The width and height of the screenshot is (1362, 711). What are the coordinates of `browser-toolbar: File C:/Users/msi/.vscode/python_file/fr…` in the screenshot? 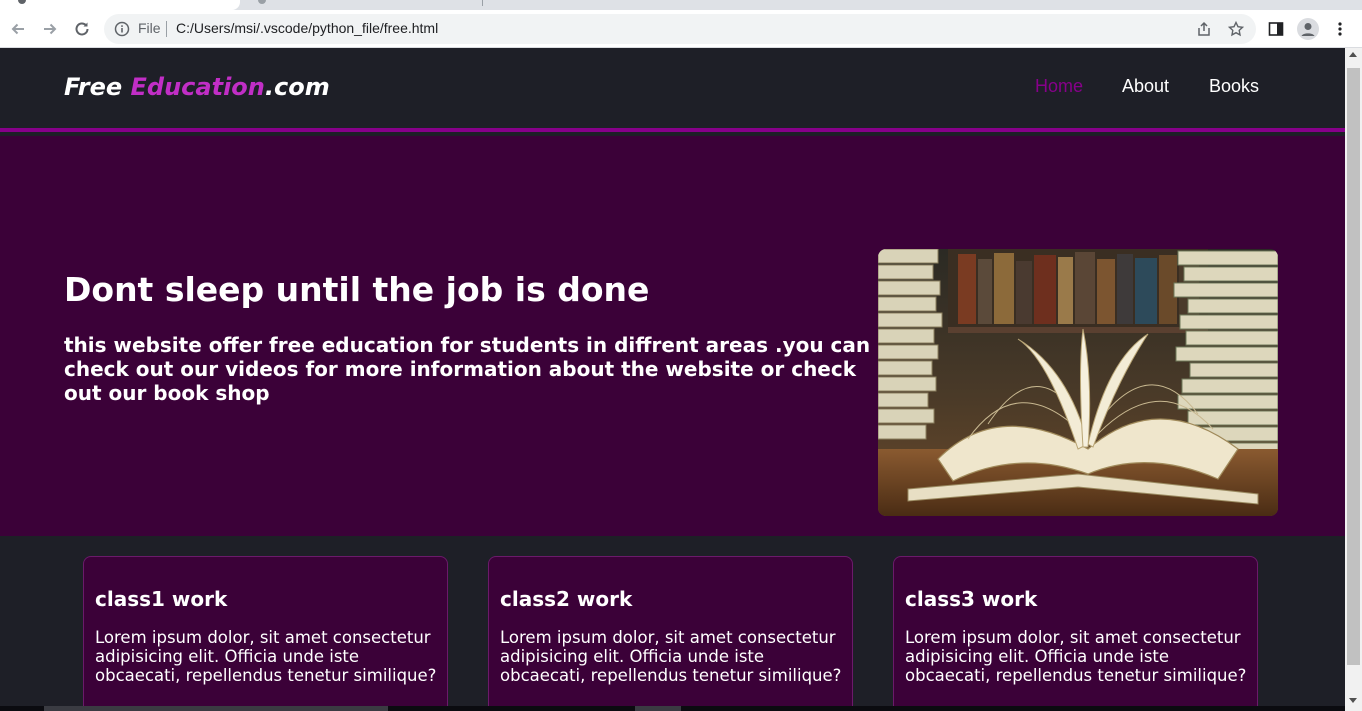 It's located at (681, 29).